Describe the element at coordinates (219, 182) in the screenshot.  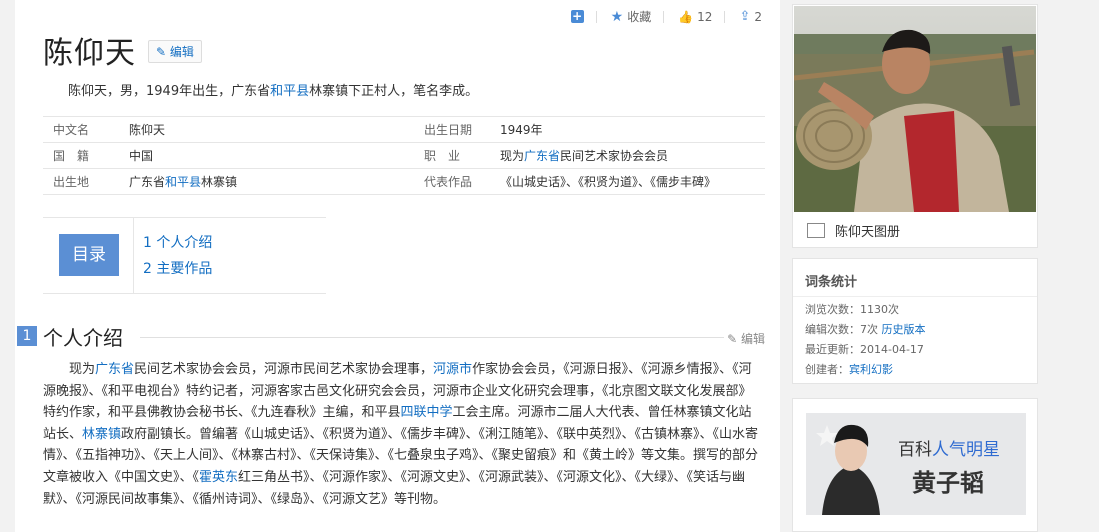
I see `text: 林寨镇` at that location.